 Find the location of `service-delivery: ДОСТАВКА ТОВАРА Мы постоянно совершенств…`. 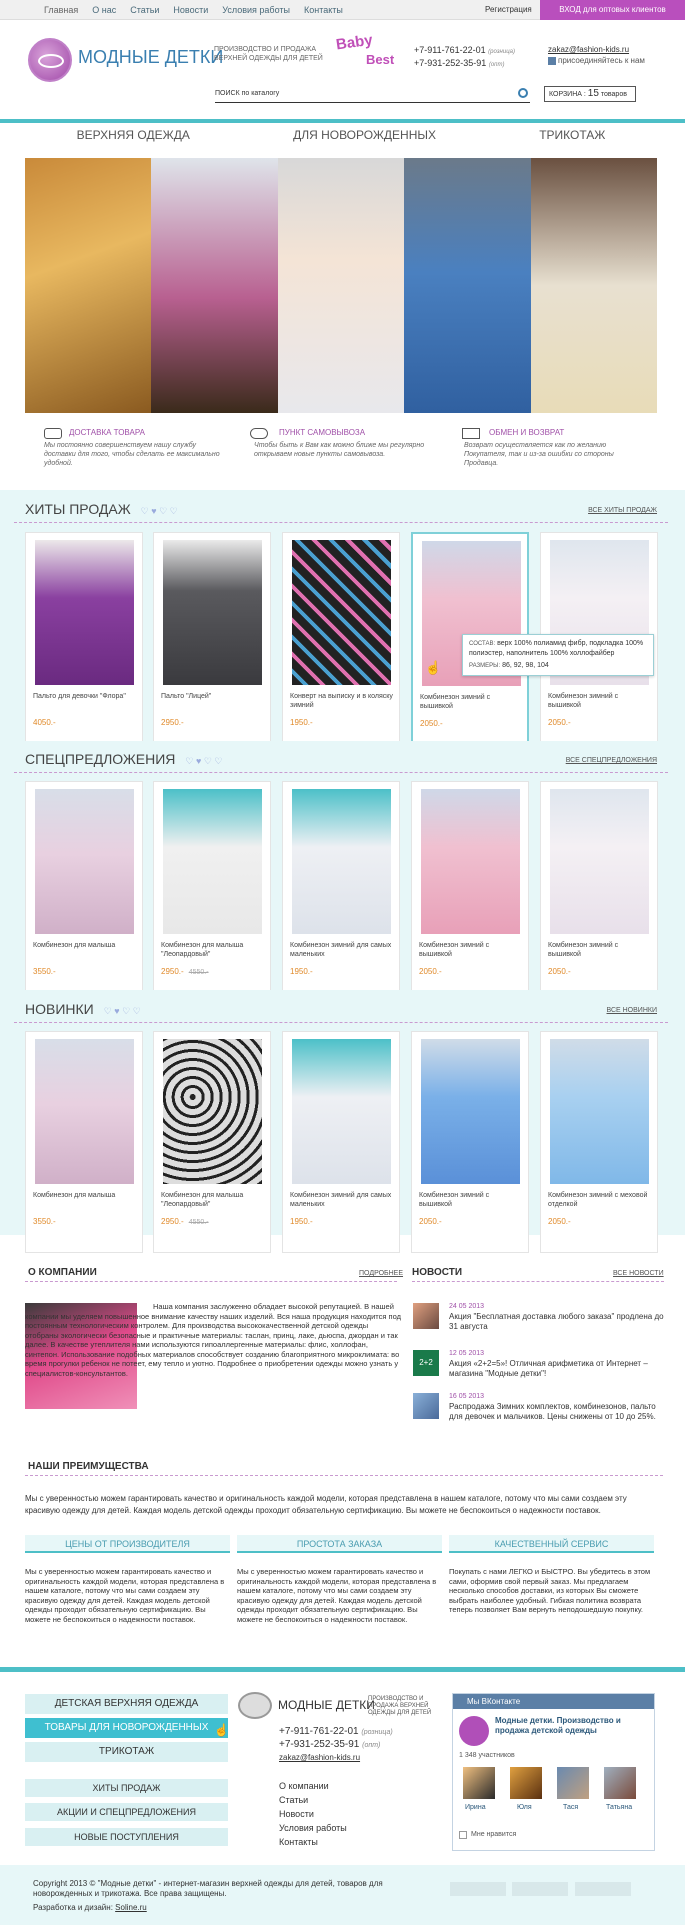

service-delivery: ДОСТАВКА ТОВАРА Мы постоянно совершенств… is located at coordinates (134, 448).